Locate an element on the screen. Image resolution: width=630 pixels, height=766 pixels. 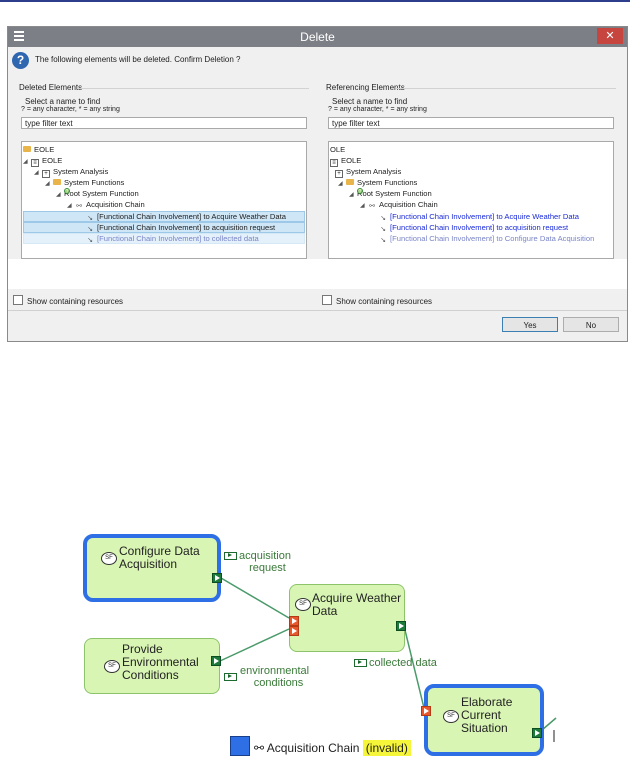
close-button: ✕ is located at coordinates (610, 36).